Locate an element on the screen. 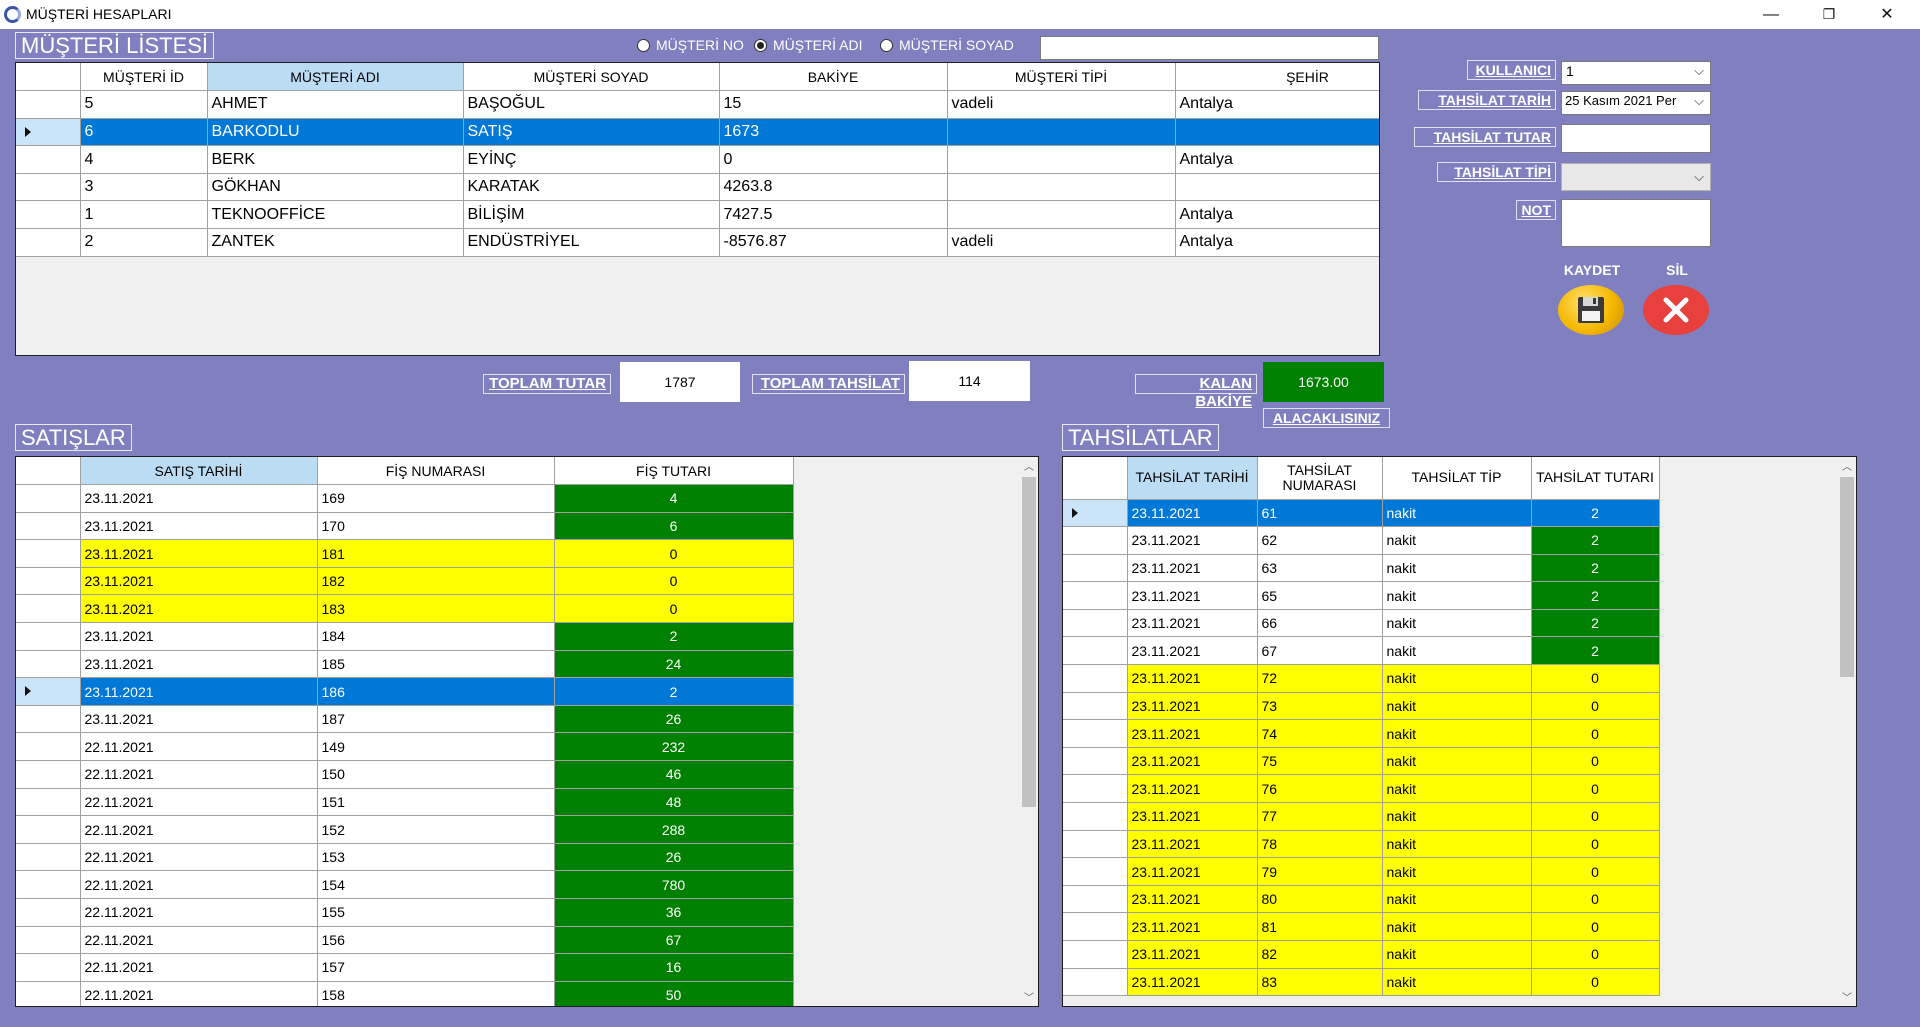 The image size is (1920, 1027). collection-row: 23.11.2021 76 nakit 0 is located at coordinates (1361, 789).